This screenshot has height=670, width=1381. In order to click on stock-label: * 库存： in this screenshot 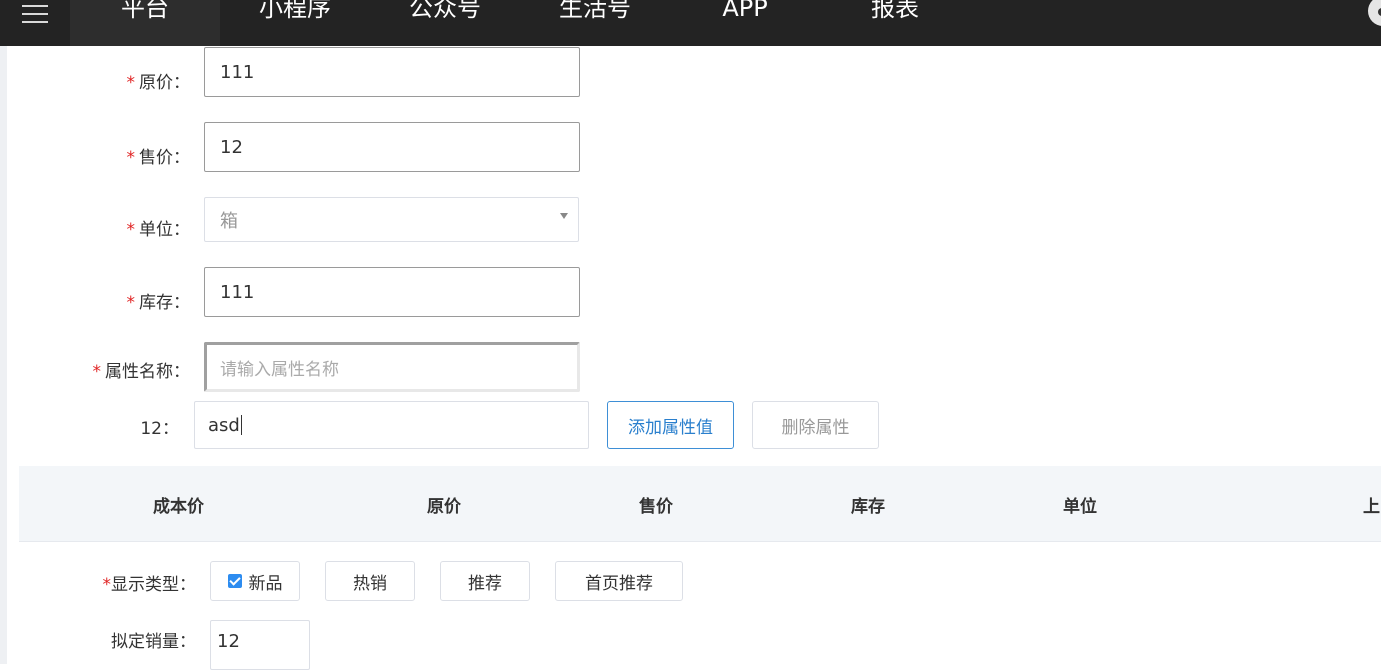, I will do `click(159, 300)`.